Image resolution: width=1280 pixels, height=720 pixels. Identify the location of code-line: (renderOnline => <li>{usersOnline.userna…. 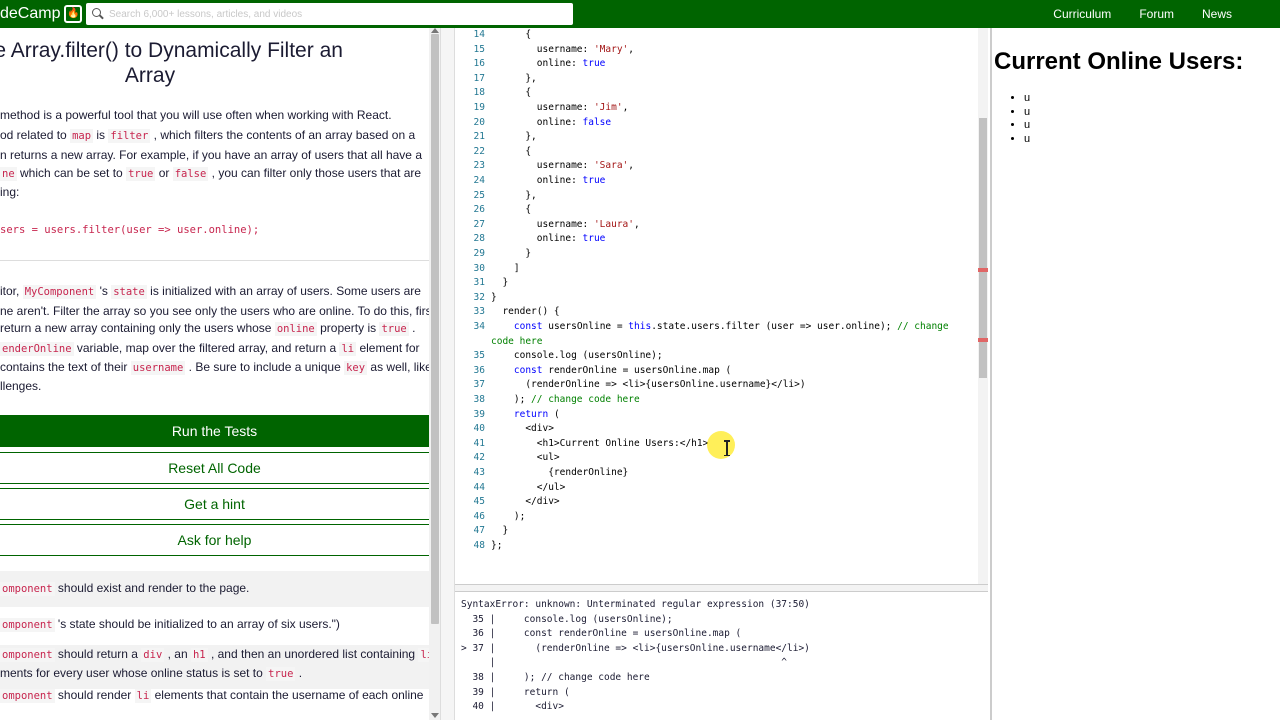
(648, 384).